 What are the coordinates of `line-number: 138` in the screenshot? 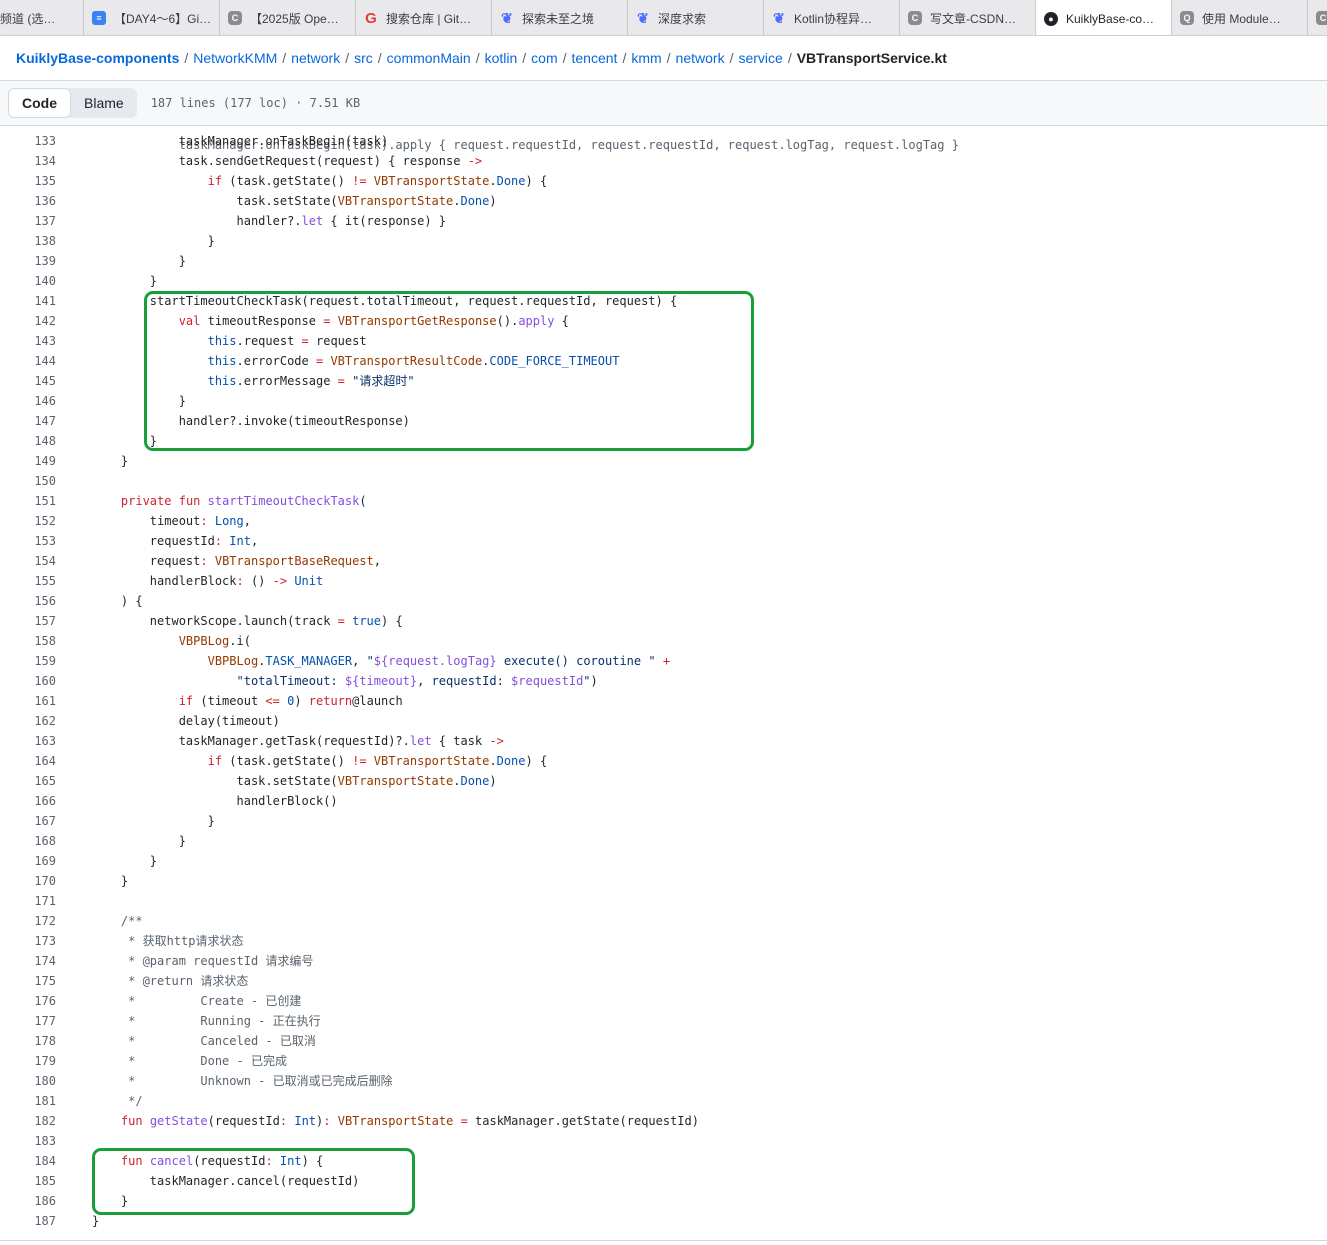 It's located at (28, 241).